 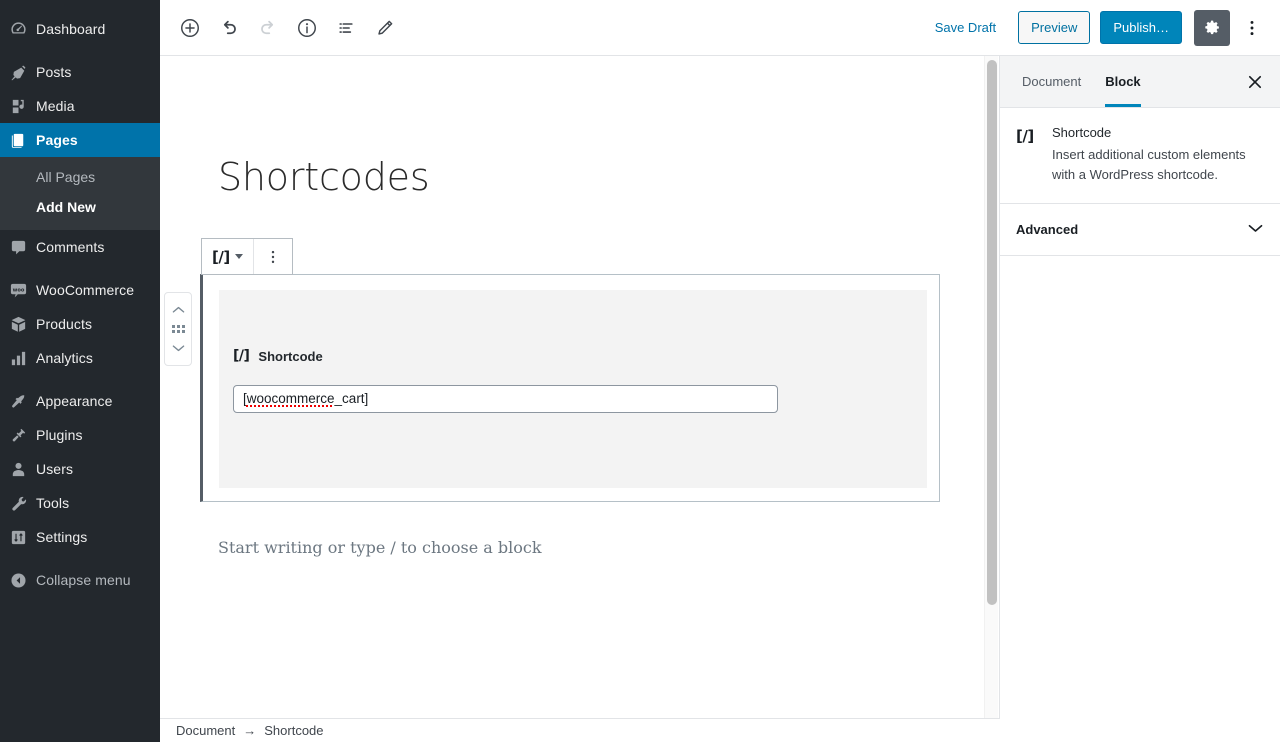 I want to click on move-block-down-icon, so click(x=178, y=348).